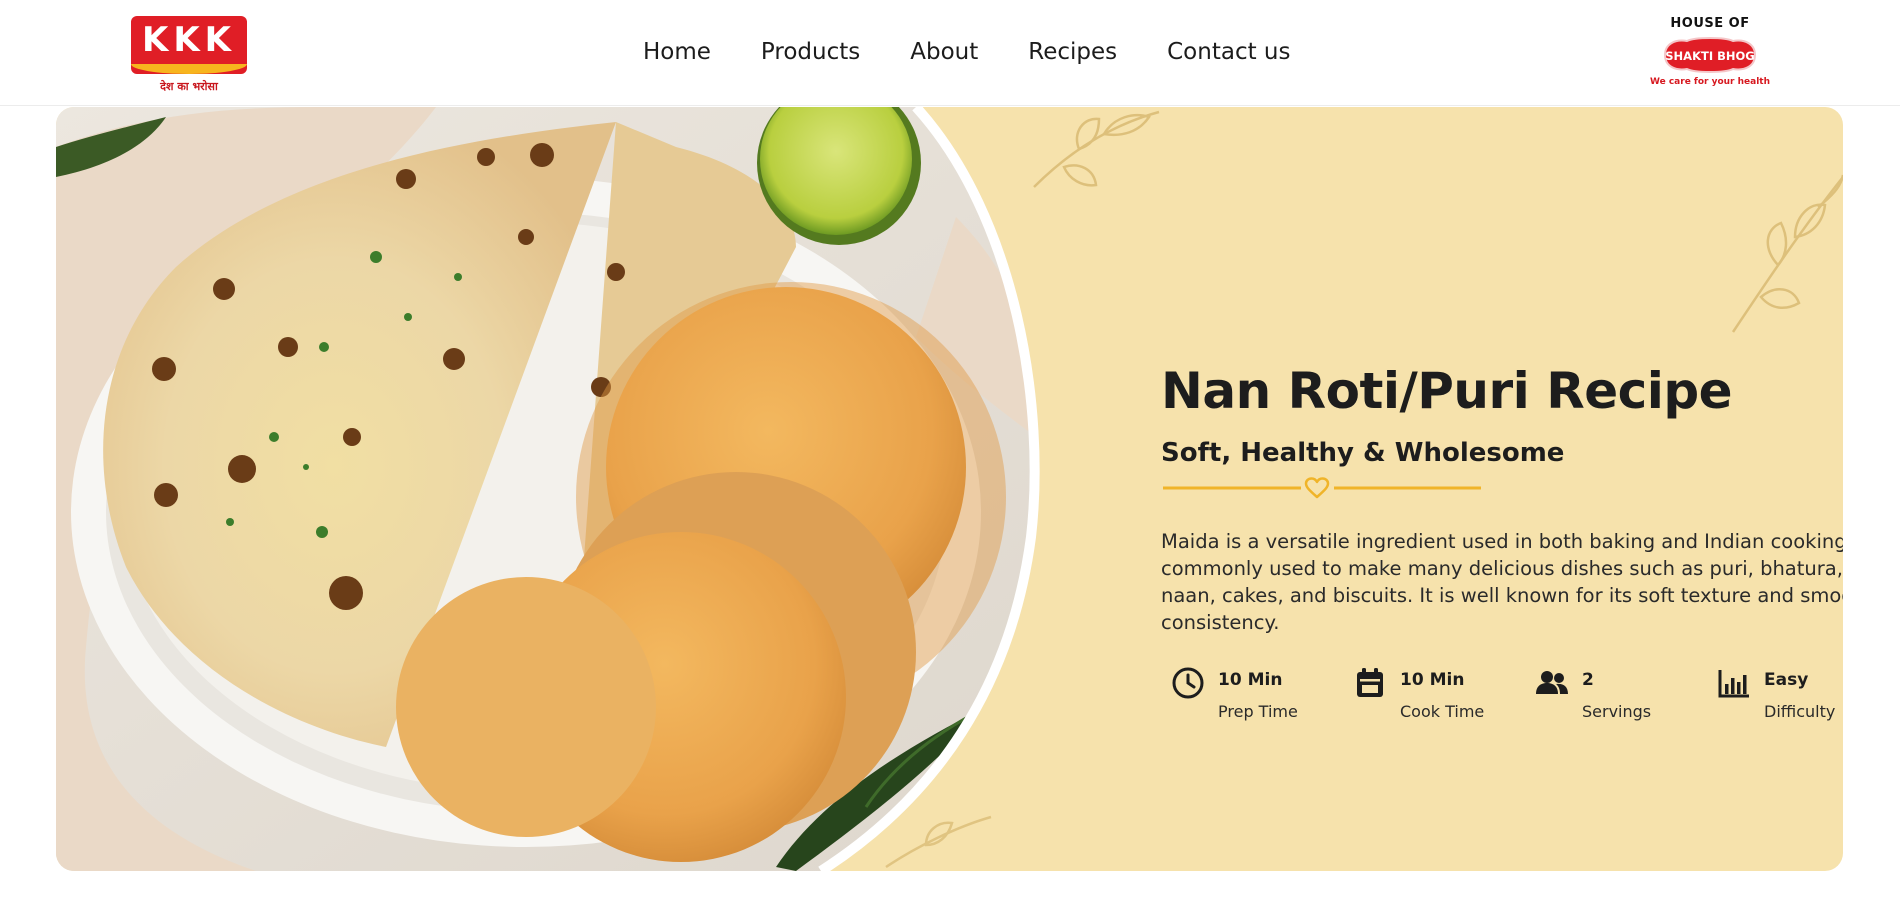  I want to click on stat-label: Servings, so click(1617, 711).